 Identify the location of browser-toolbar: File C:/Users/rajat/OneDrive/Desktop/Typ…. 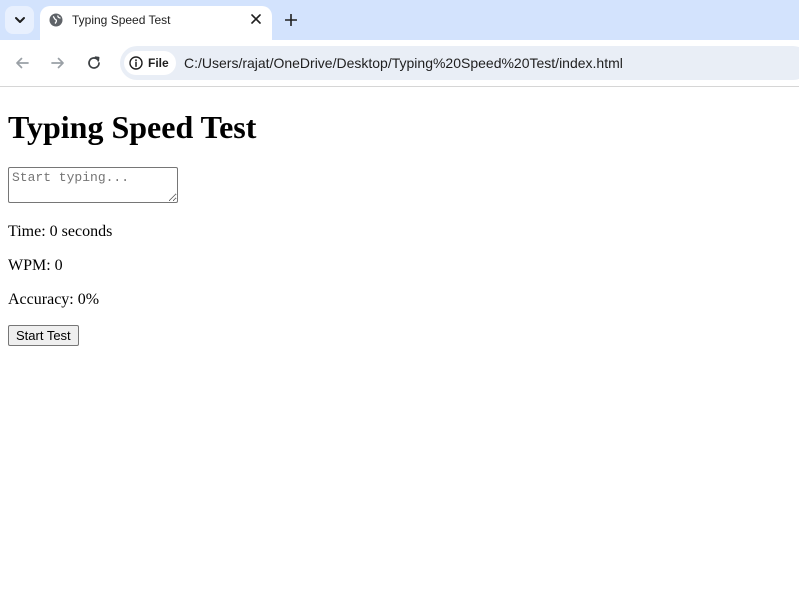
(399, 63).